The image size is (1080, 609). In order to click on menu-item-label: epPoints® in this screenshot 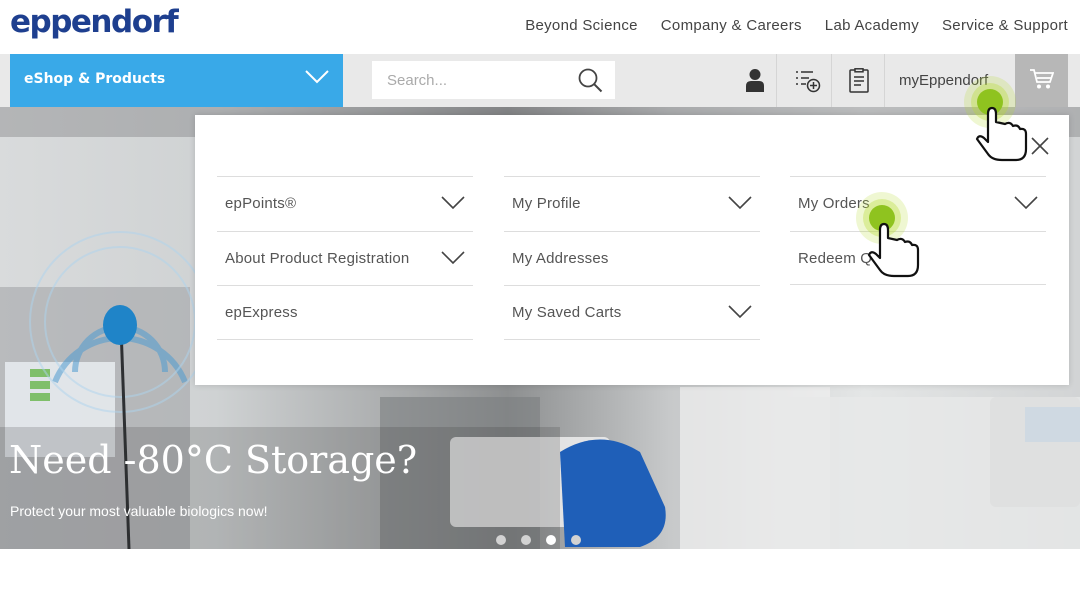, I will do `click(261, 203)`.